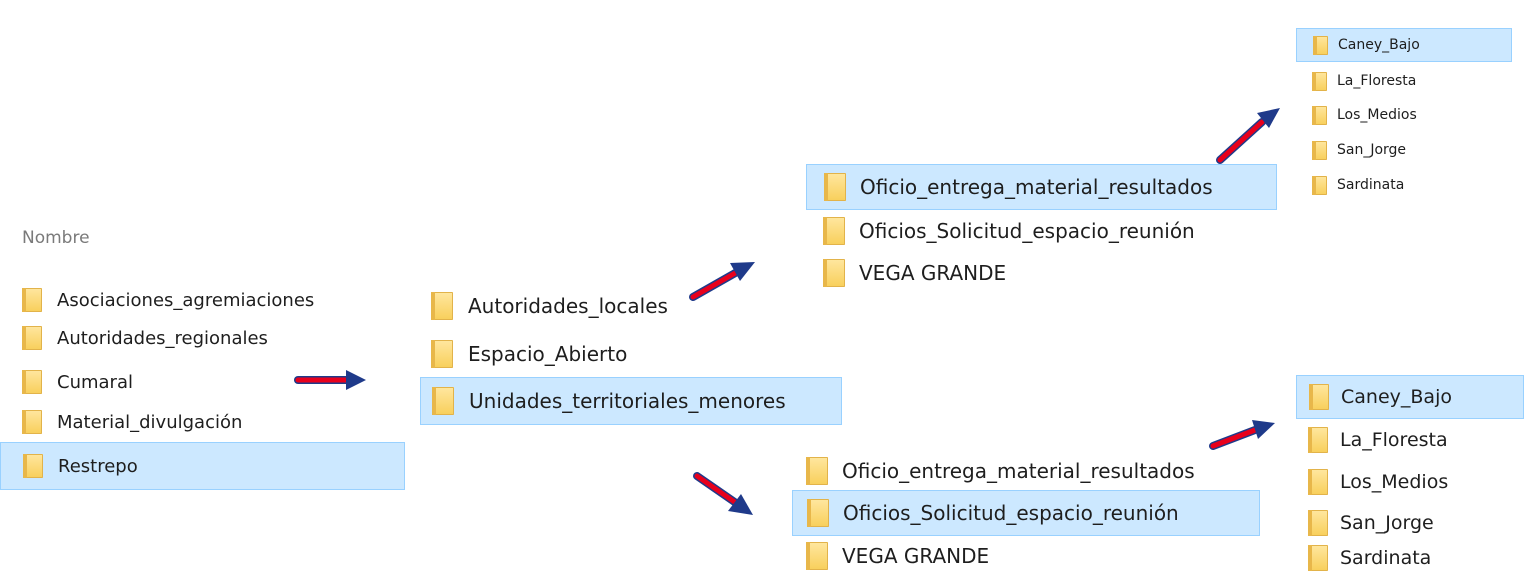  I want to click on folder-item-restrepo: Restrepo, so click(202, 466).